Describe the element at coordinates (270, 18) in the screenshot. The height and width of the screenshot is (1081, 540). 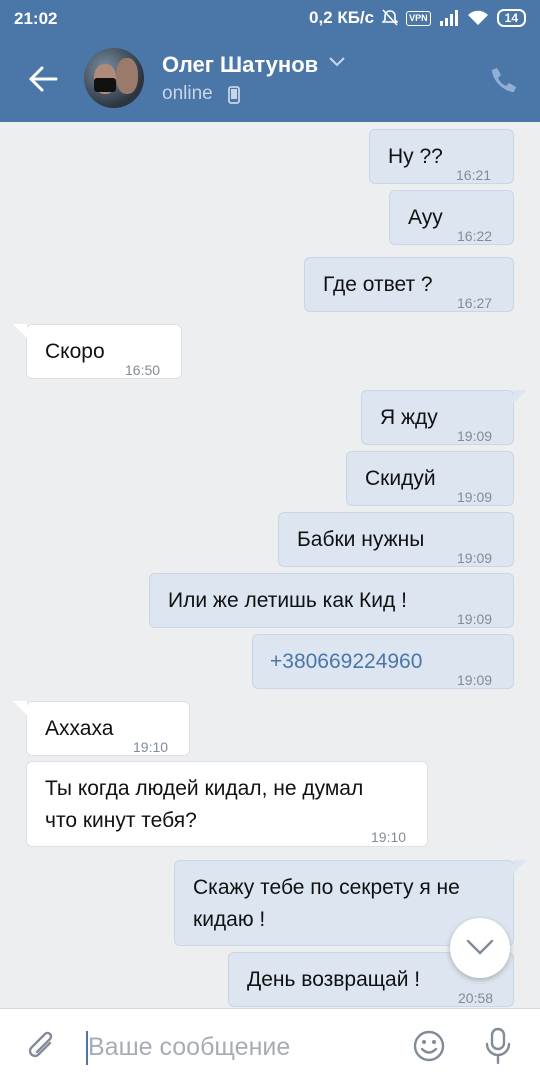
I see `status-bar: 21:02 0,2 КБ/с VPN 14` at that location.